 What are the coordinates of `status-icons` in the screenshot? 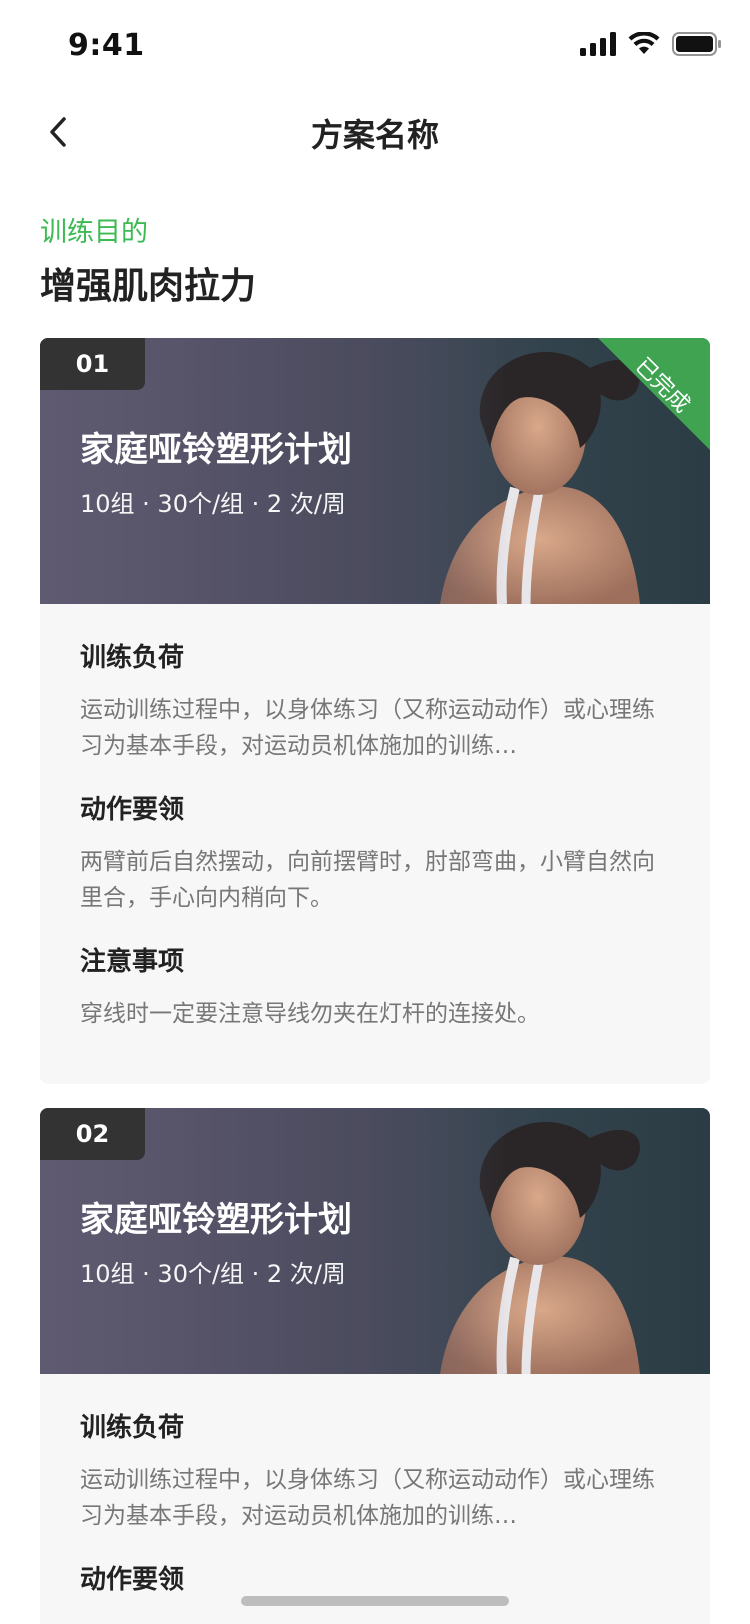 It's located at (651, 44).